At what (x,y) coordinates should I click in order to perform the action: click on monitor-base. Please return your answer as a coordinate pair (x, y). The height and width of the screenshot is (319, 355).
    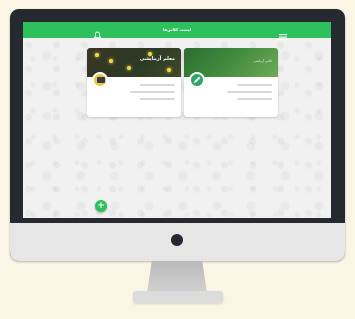
    Looking at the image, I should click on (178, 297).